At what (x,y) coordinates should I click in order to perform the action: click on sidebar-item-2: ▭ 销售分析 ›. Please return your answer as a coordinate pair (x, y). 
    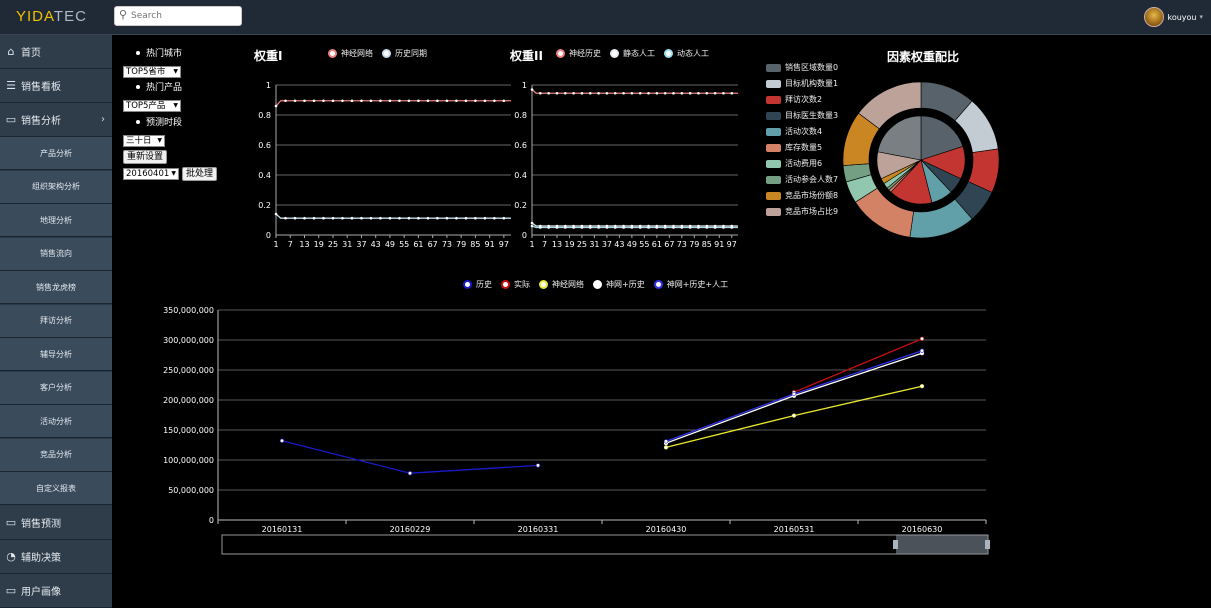
    Looking at the image, I should click on (56, 120).